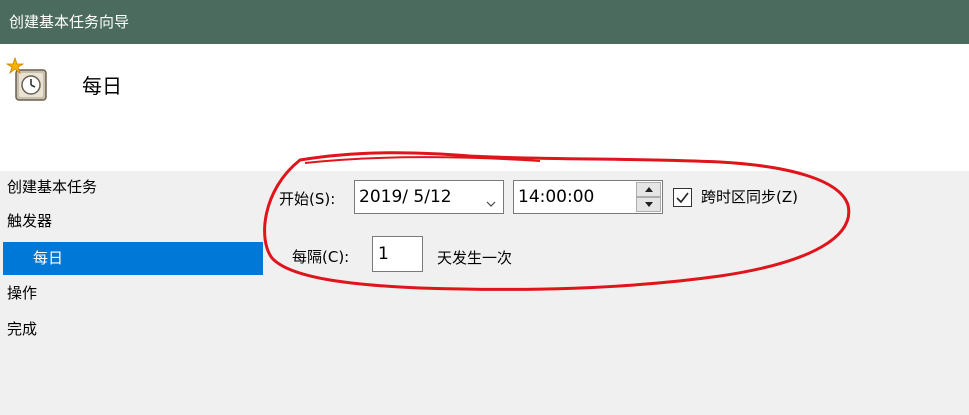 This screenshot has width=969, height=415. I want to click on every-days-value: 1, so click(383, 254).